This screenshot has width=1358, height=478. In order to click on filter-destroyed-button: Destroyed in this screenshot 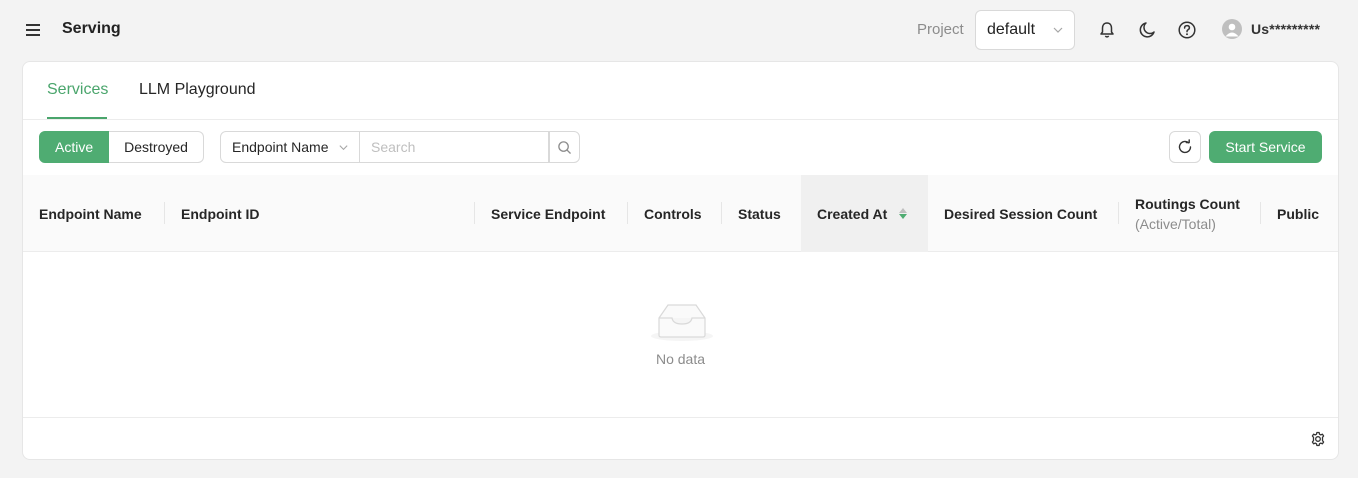, I will do `click(156, 147)`.